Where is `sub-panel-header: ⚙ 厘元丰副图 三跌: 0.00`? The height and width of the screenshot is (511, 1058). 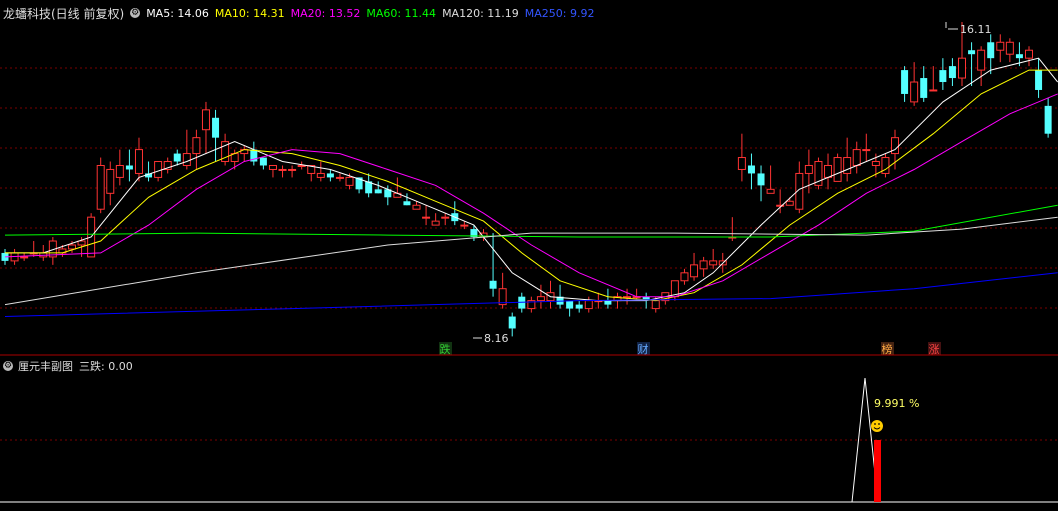
sub-panel-header: ⚙ 厘元丰副图 三跌: 0.00 is located at coordinates (68, 366).